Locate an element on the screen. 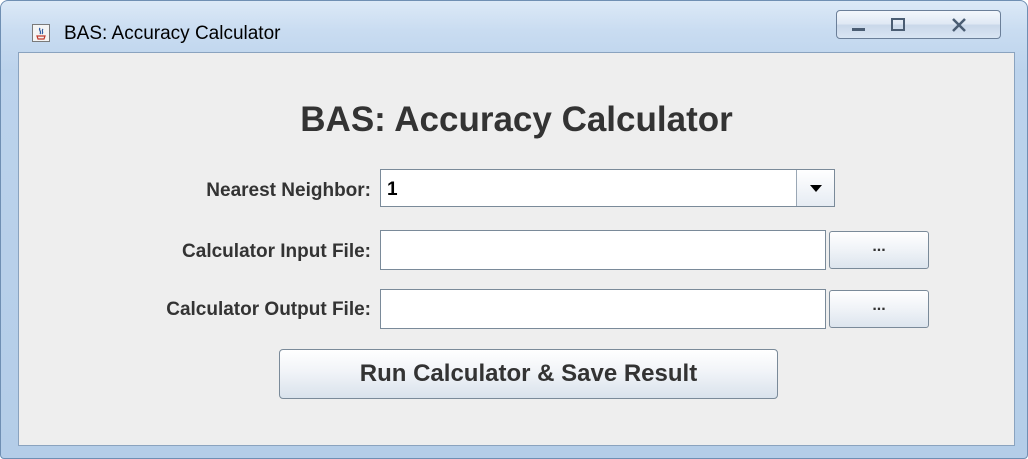  nearest-neighbor-value: 1 is located at coordinates (392, 189).